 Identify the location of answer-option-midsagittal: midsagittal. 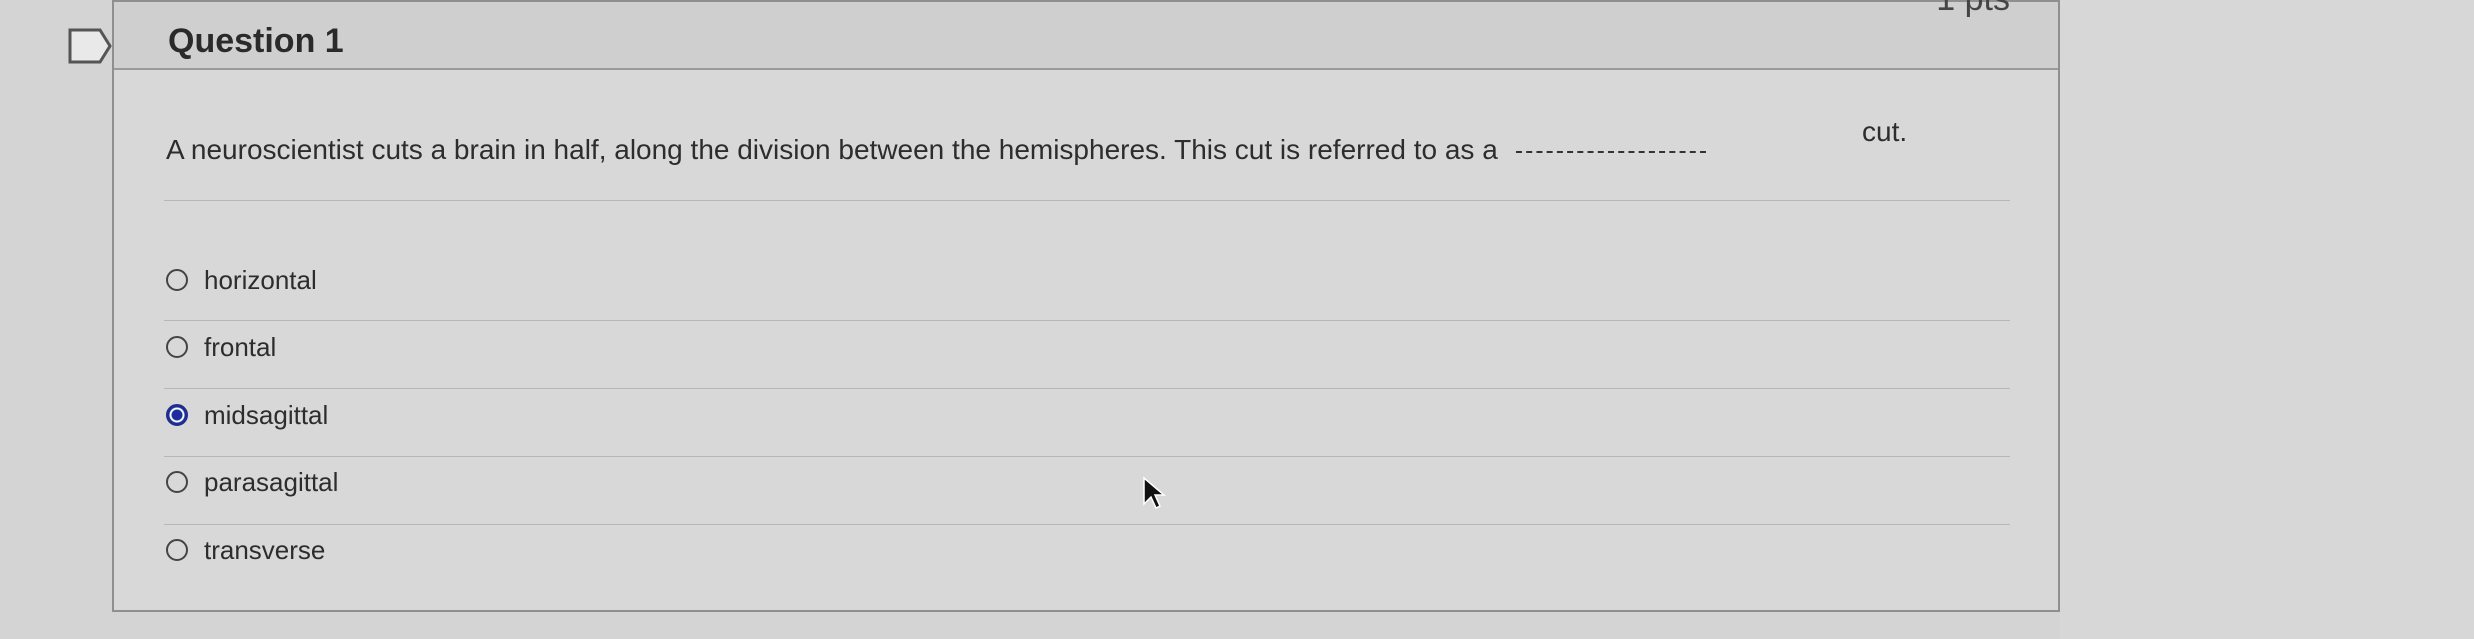
(1088, 415).